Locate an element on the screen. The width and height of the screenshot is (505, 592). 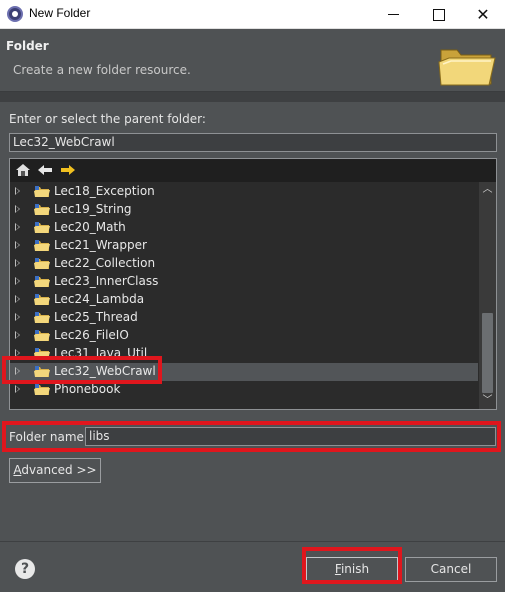
tree-item: Lec26_FileIO is located at coordinates (244, 336).